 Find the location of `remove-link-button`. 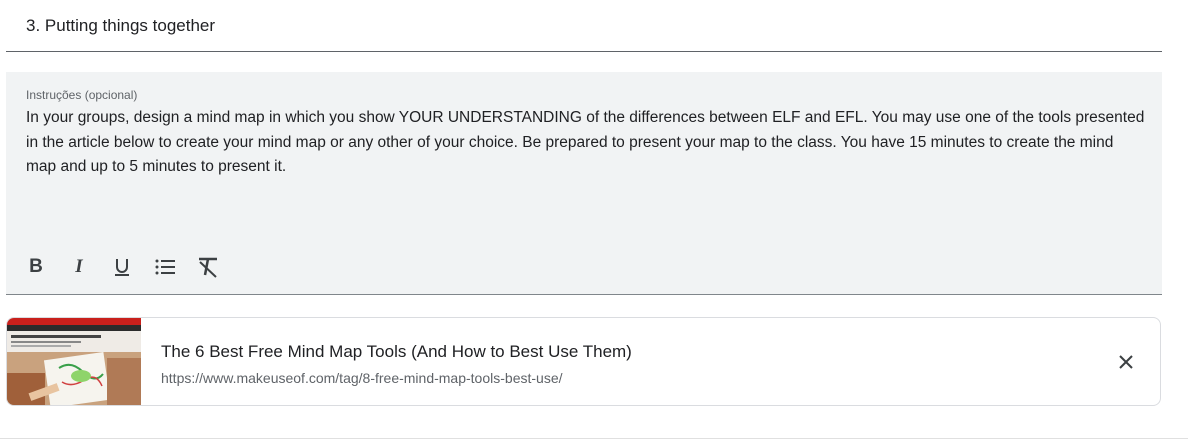

remove-link-button is located at coordinates (1126, 362).